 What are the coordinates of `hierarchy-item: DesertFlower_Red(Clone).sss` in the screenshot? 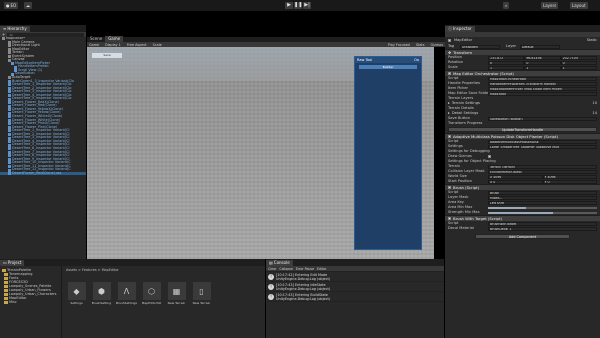 It's located at (43, 173).